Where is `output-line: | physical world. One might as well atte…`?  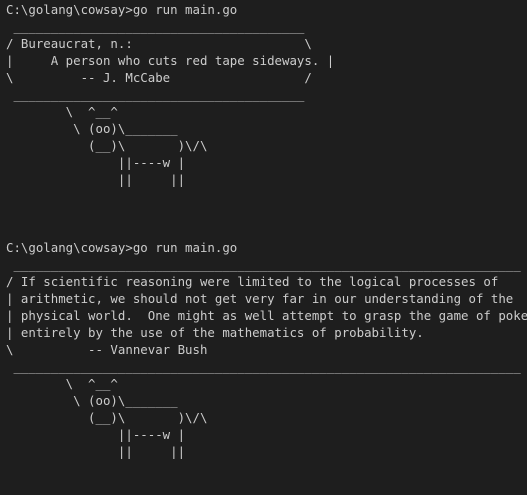
output-line: | physical world. One might as well atte… is located at coordinates (266, 315).